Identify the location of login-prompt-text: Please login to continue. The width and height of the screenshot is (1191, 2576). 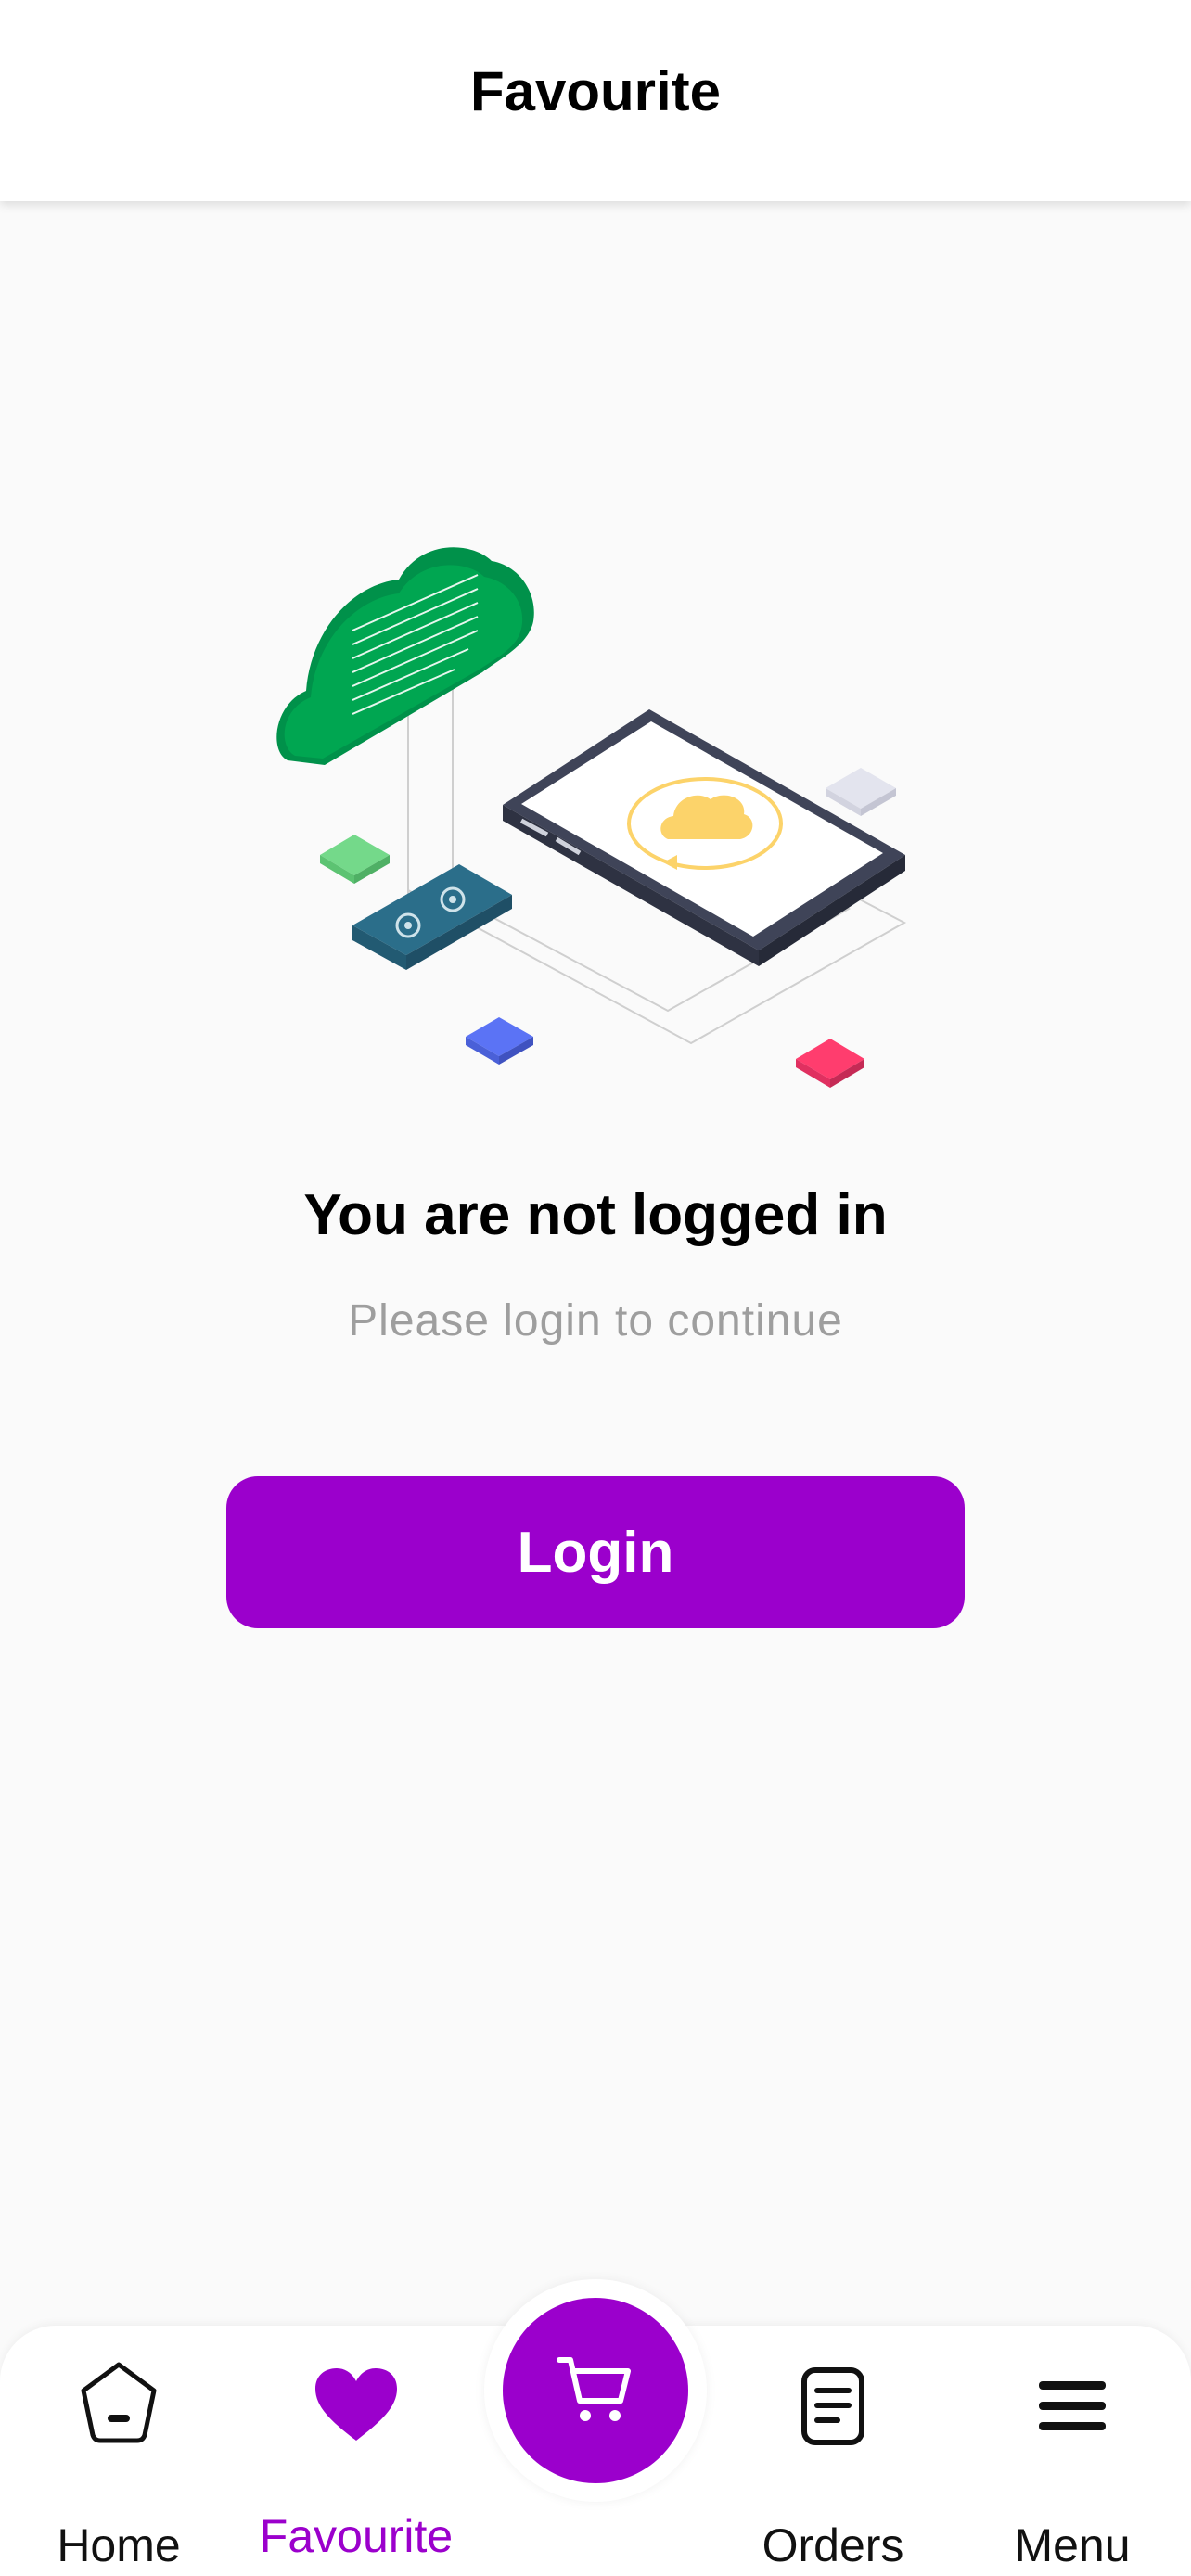
(595, 1320).